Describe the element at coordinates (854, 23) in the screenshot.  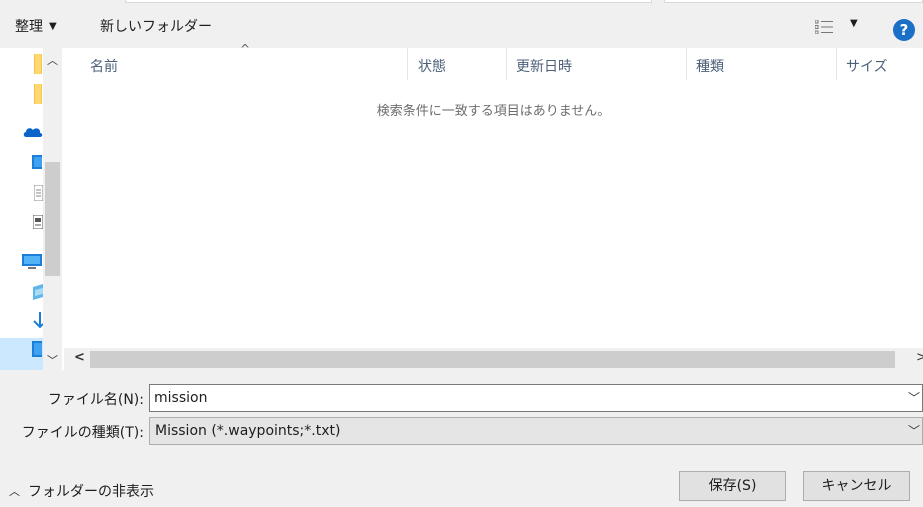
I see `view-caret-down-icon: ▼` at that location.